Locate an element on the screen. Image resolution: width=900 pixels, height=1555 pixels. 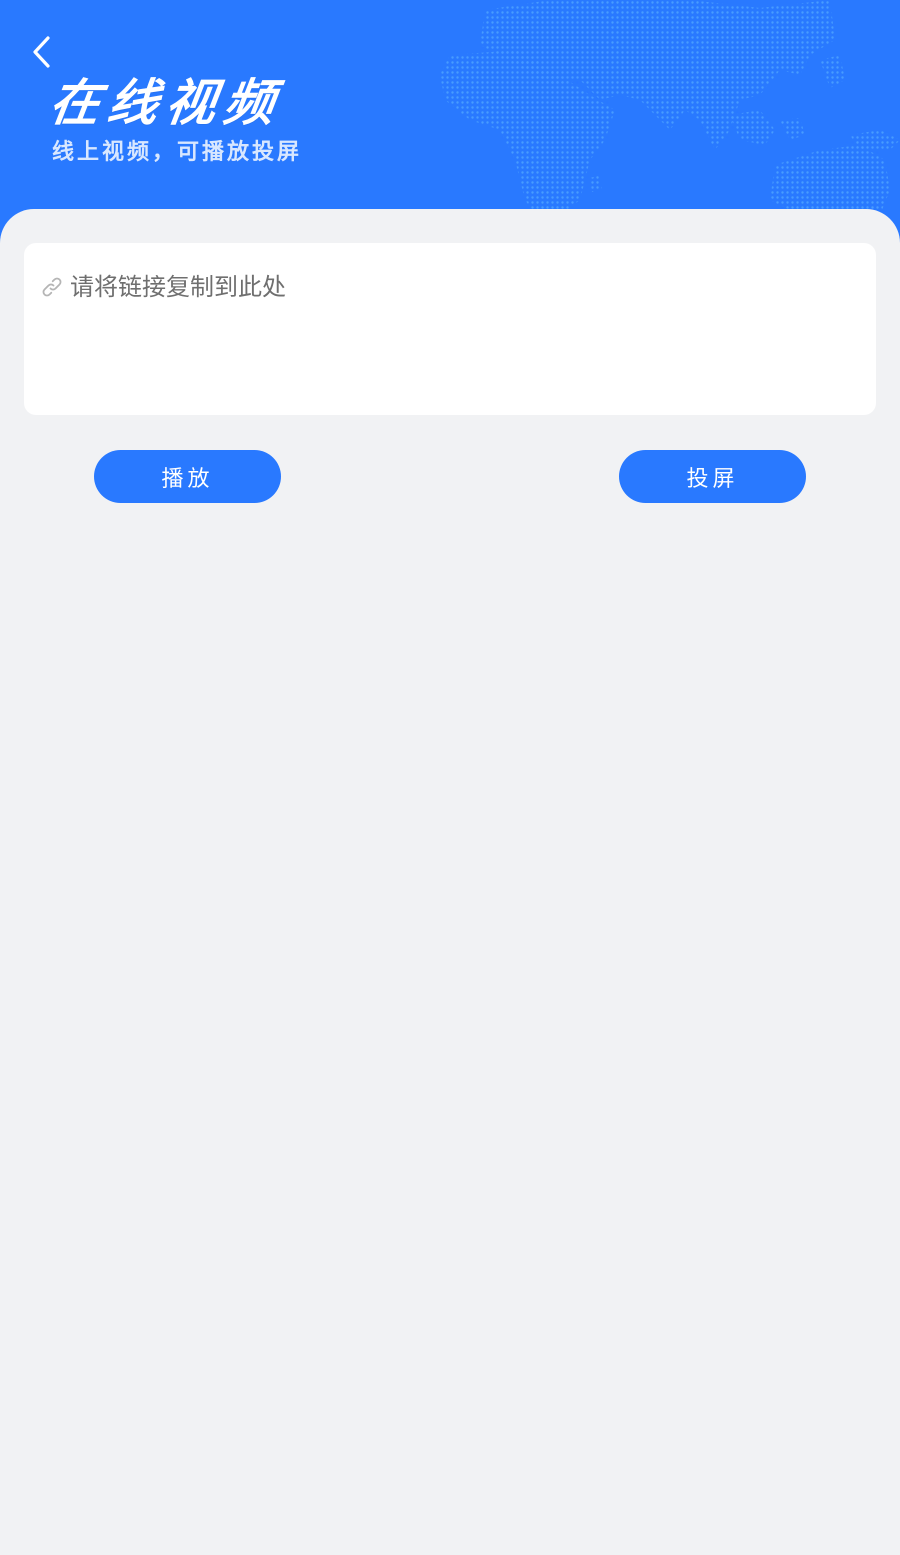
chevron-left-icon is located at coordinates (41, 52).